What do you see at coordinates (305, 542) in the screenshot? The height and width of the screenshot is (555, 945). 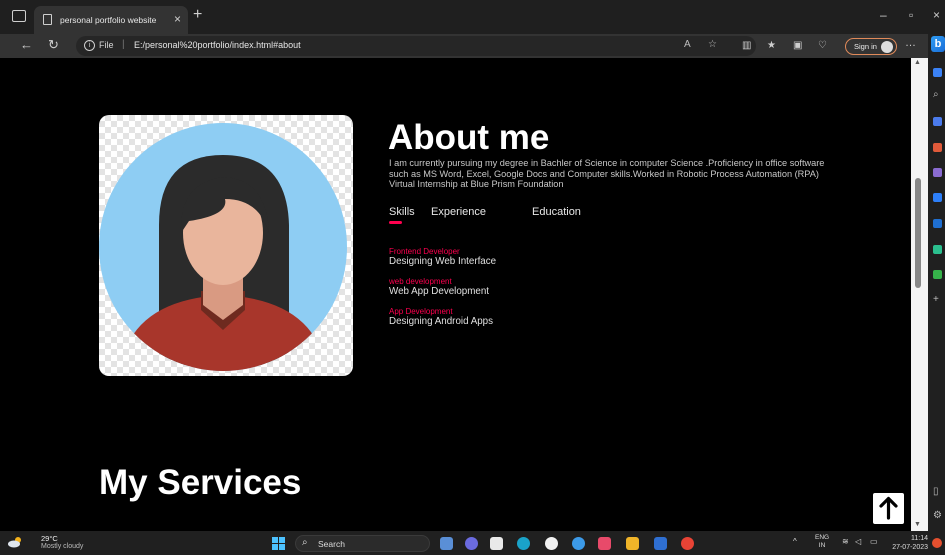 I see `search-icon: ⌕` at bounding box center [305, 542].